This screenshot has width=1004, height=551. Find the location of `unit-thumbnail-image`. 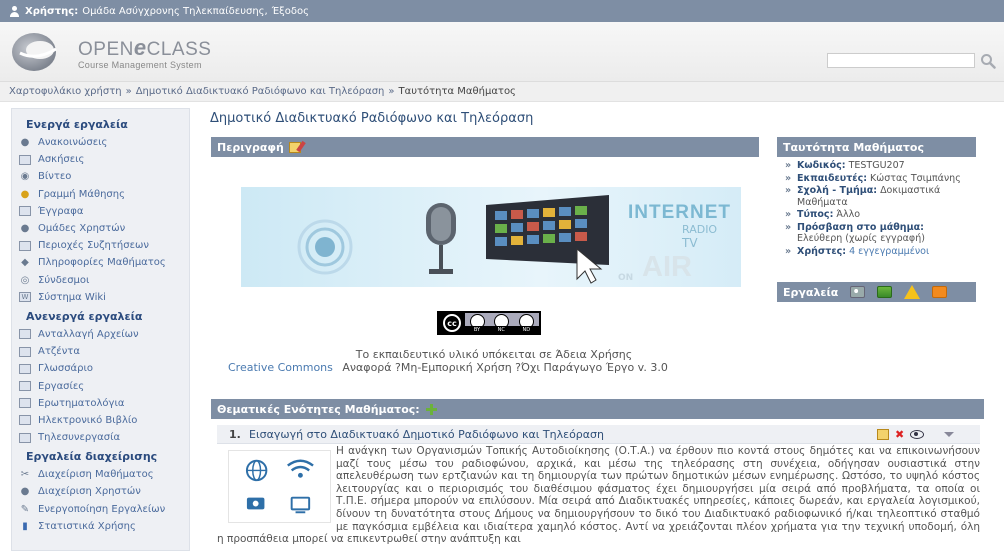

unit-thumbnail-image is located at coordinates (279, 486).